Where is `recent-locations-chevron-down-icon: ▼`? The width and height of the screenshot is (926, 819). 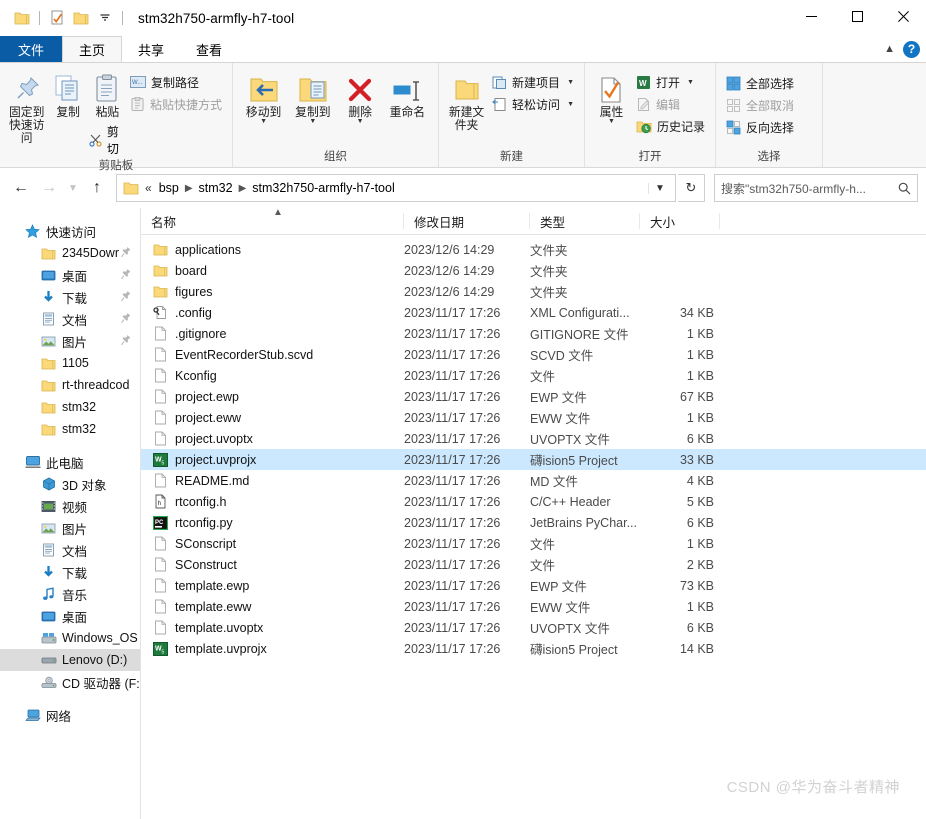
recent-locations-chevron-down-icon: ▼ is located at coordinates (73, 188).